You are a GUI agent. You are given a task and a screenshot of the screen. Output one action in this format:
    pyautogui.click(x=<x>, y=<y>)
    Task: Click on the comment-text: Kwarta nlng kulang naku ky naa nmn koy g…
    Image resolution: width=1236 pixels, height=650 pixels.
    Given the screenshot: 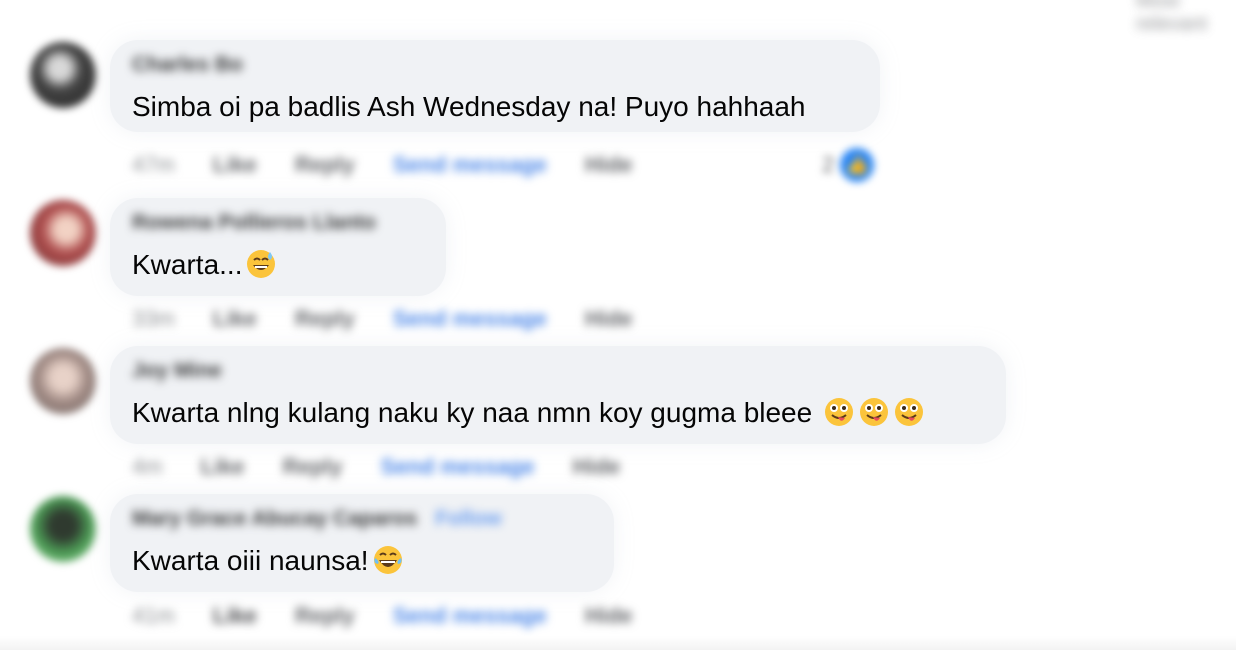 What is the action you would take?
    pyautogui.click(x=558, y=413)
    